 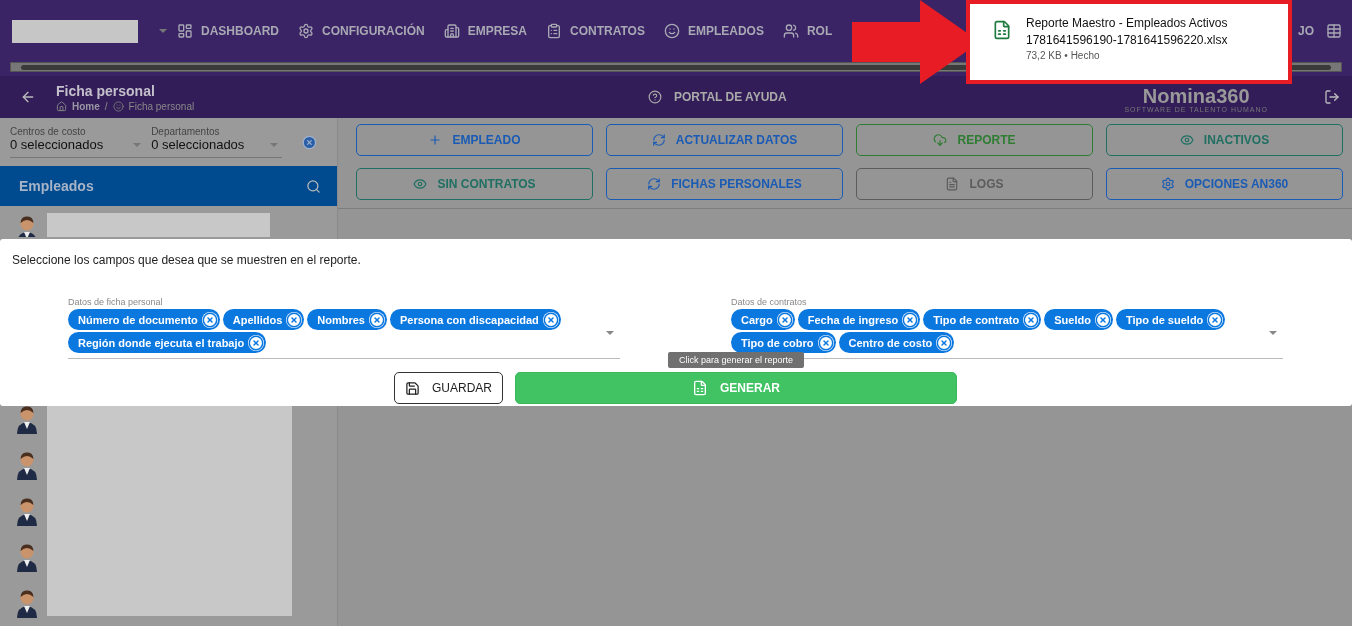 What do you see at coordinates (347, 319) in the screenshot?
I see `field-chip: Nombres` at bounding box center [347, 319].